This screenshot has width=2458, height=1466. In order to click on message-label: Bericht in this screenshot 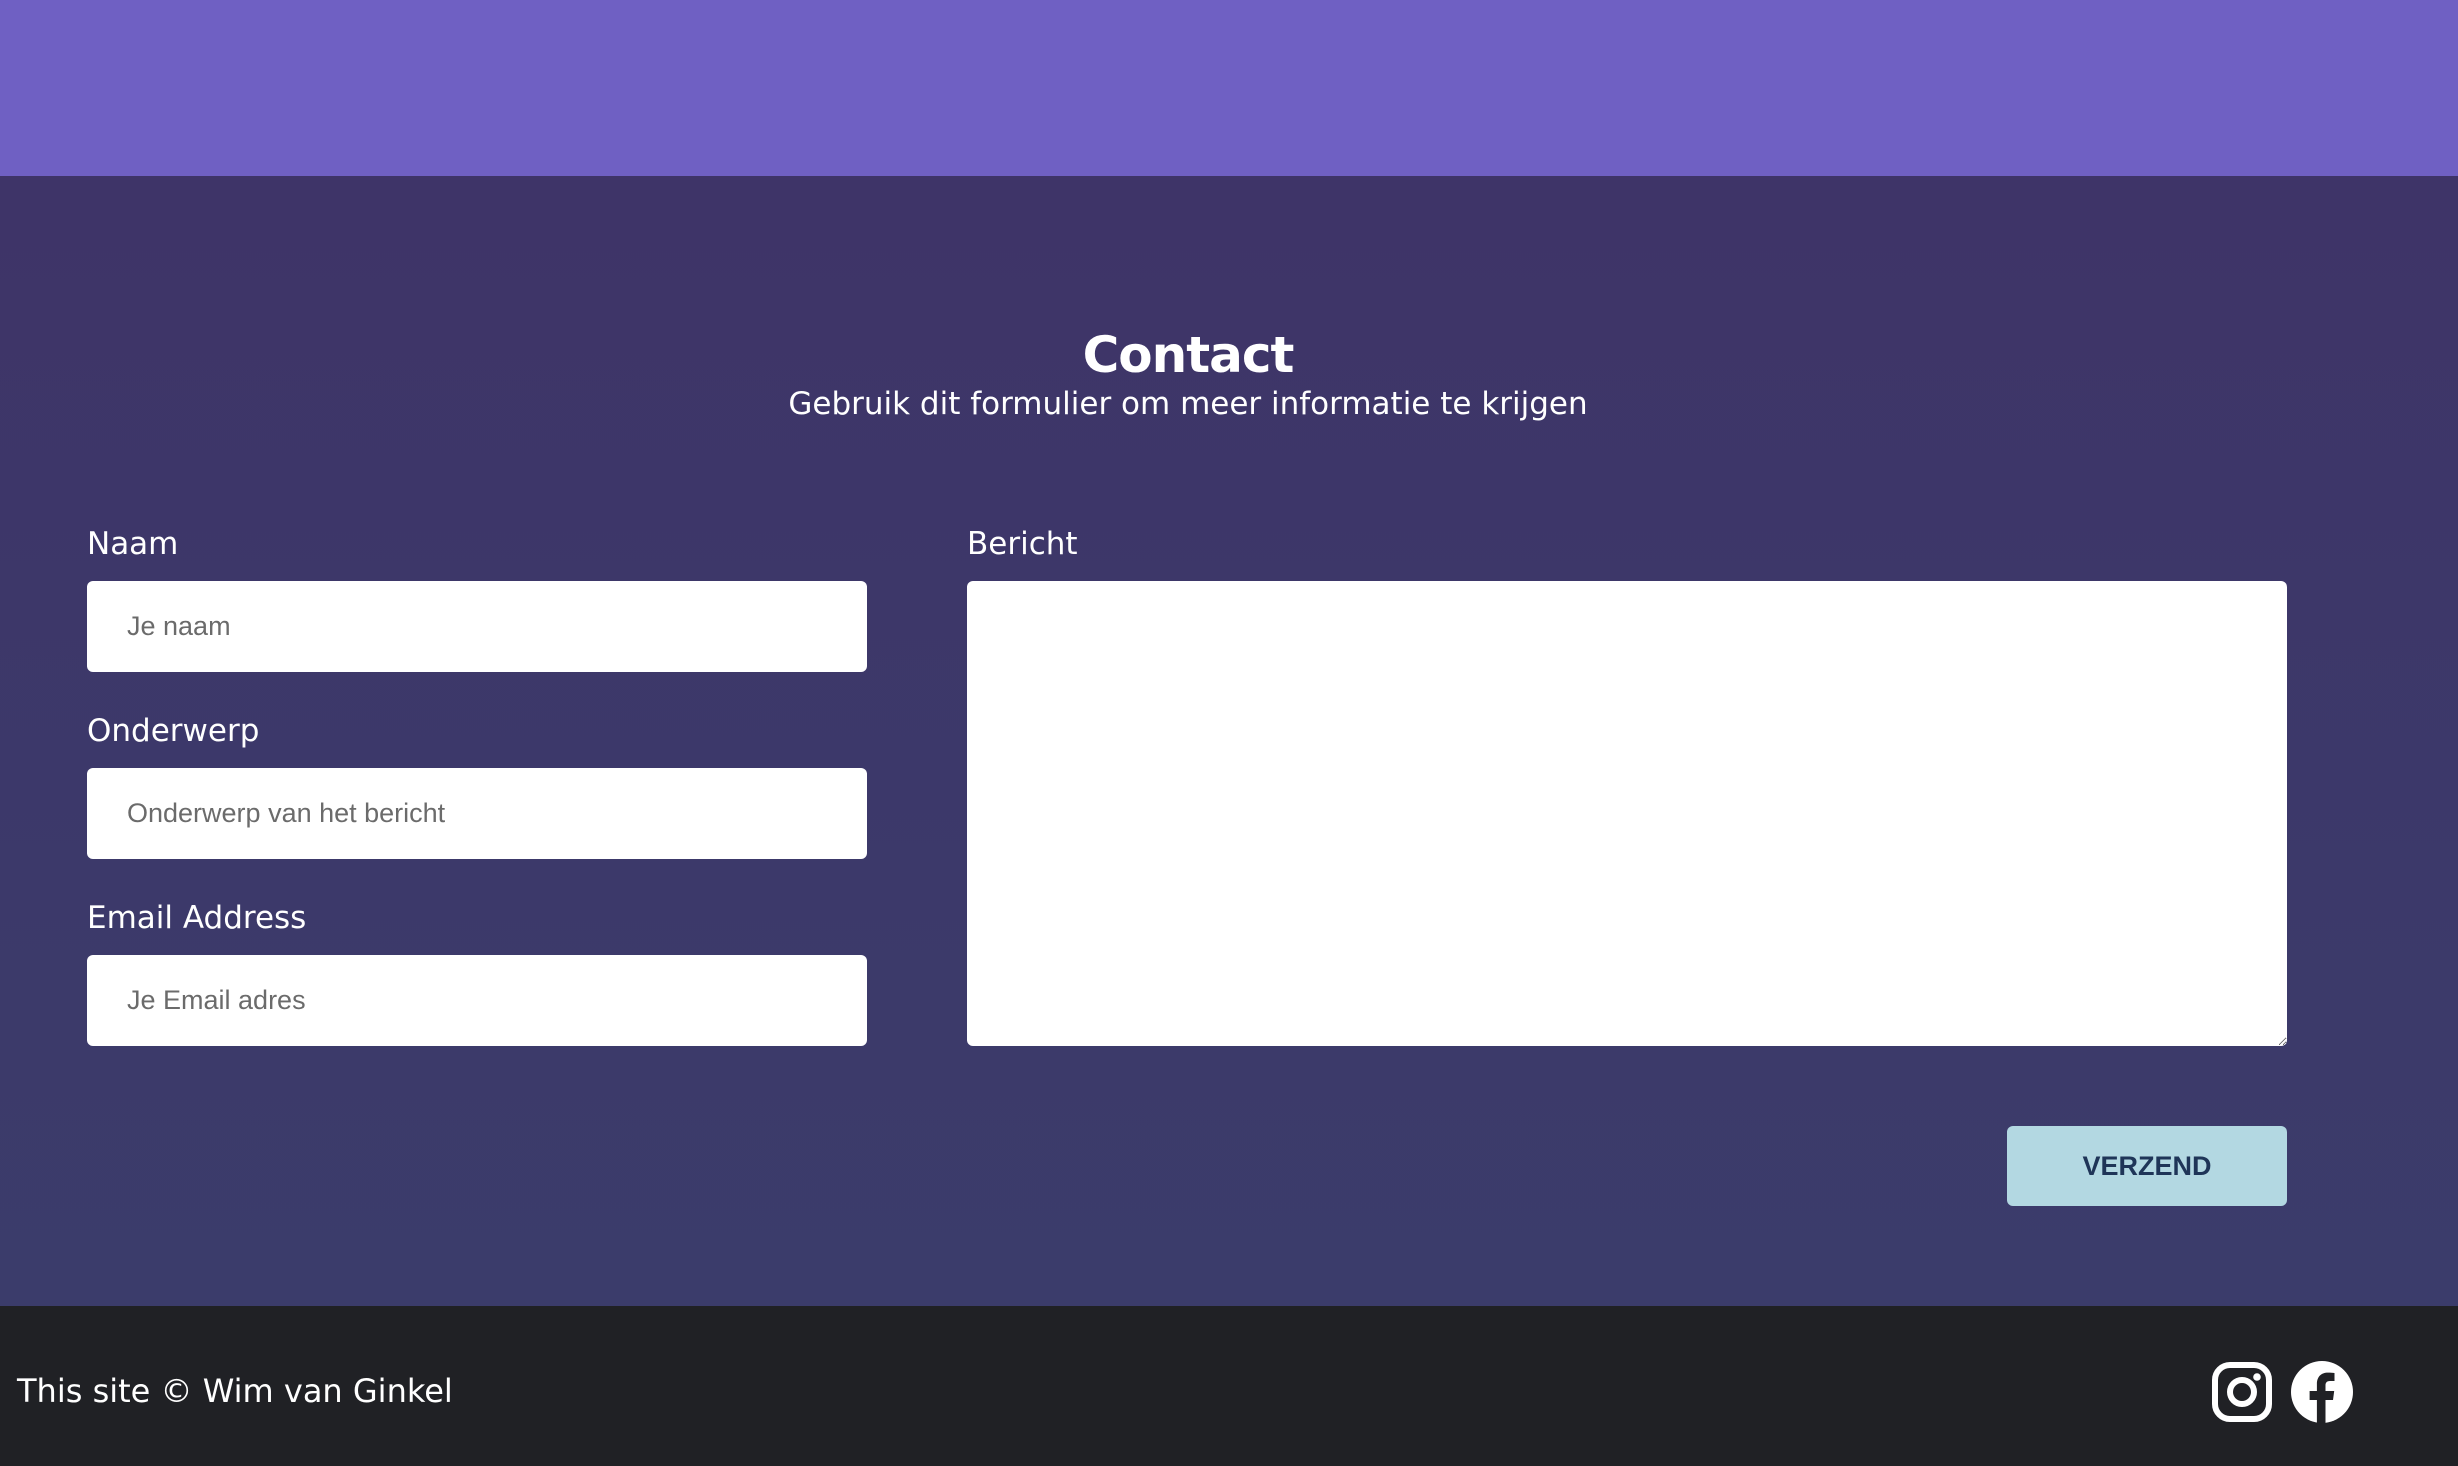, I will do `click(1022, 544)`.